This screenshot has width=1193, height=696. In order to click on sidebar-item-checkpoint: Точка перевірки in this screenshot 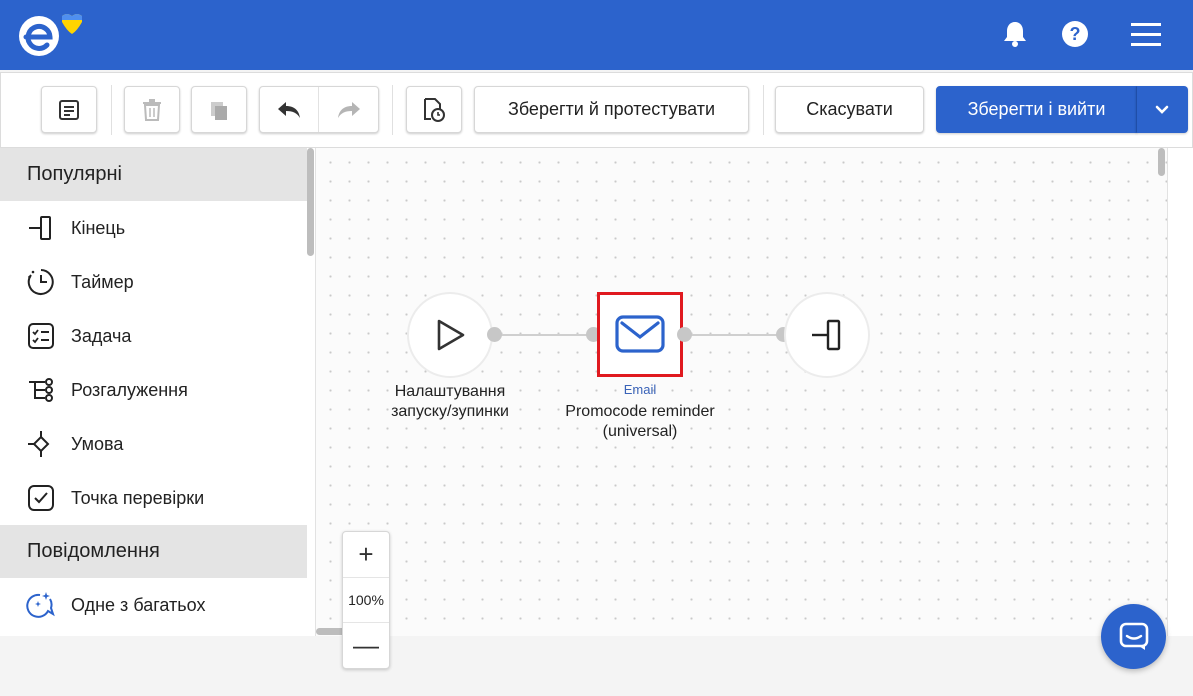, I will do `click(157, 498)`.